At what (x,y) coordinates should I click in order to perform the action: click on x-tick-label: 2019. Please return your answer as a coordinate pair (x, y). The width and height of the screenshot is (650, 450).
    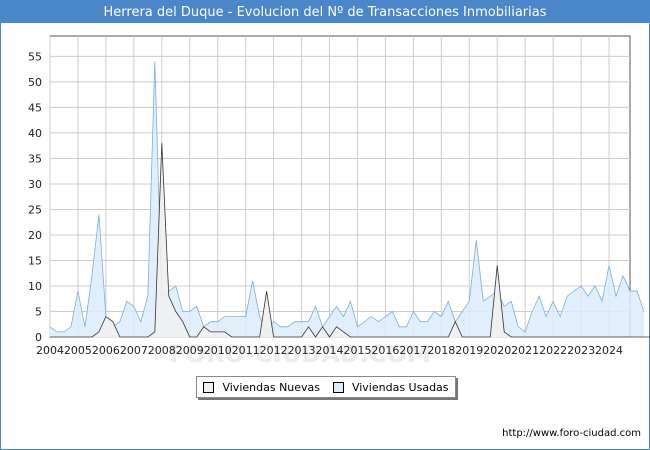
    Looking at the image, I should click on (469, 350).